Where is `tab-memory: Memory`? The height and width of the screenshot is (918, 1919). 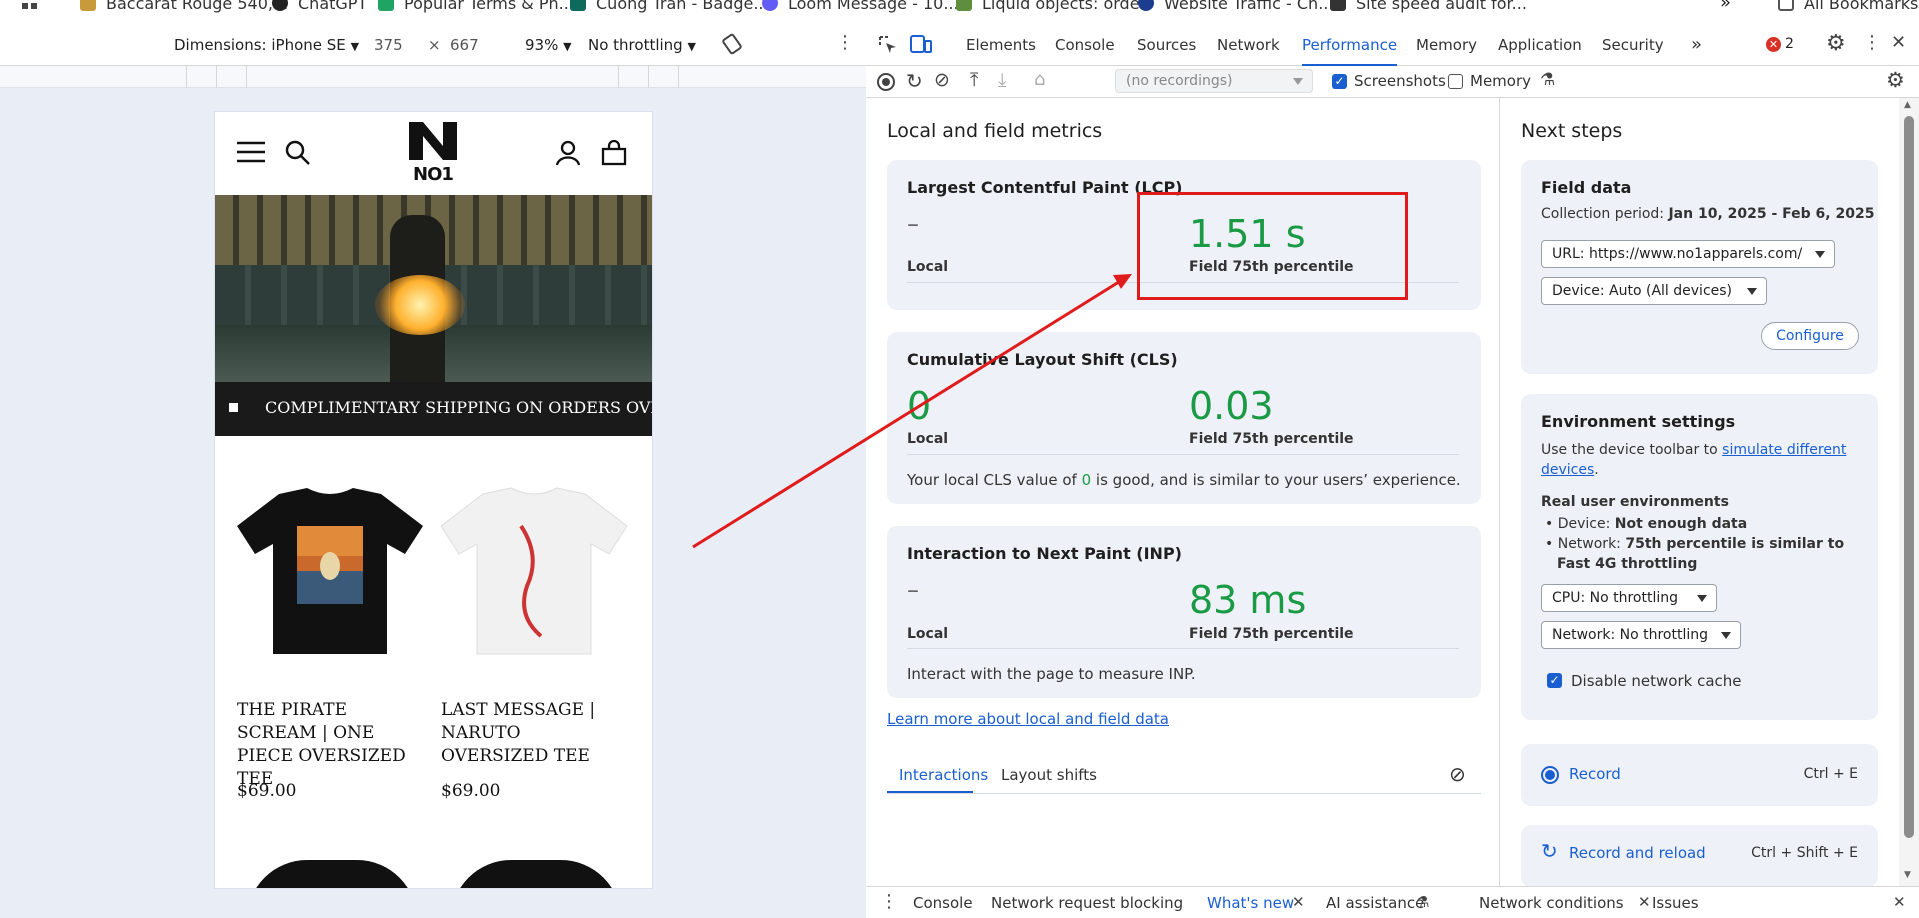 tab-memory: Memory is located at coordinates (1446, 44).